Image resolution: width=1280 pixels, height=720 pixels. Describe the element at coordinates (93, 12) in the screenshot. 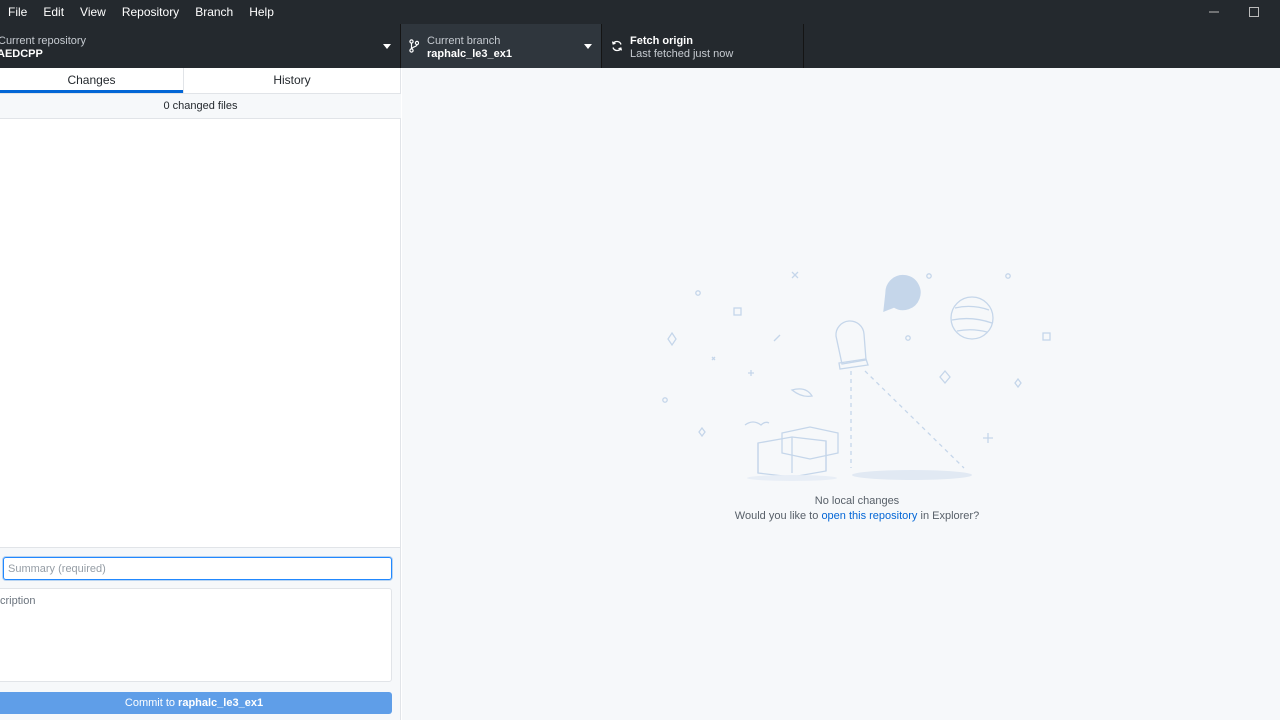

I see `menu-view: View` at that location.